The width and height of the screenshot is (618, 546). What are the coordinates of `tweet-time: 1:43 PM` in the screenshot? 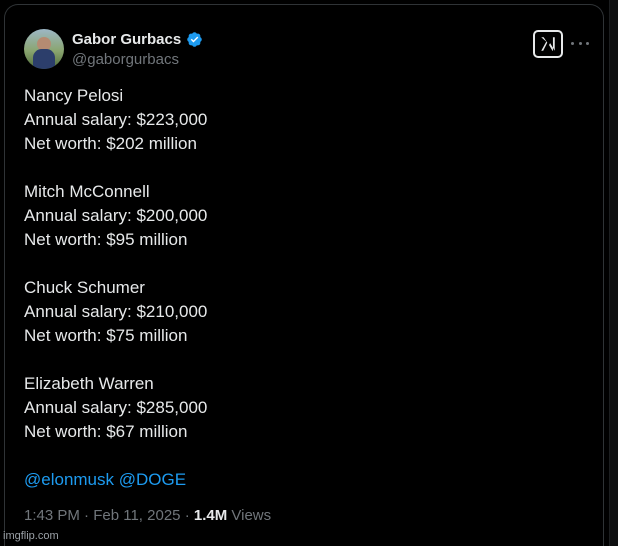 It's located at (52, 515).